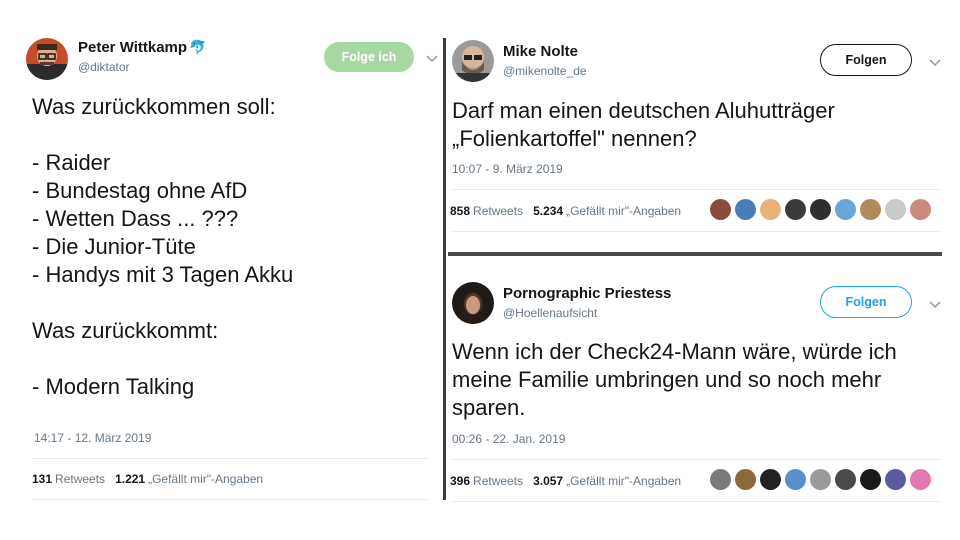  Describe the element at coordinates (607, 211) in the screenshot. I see `likes-stat: 5.234 „Gefällt mir"-Angaben` at that location.